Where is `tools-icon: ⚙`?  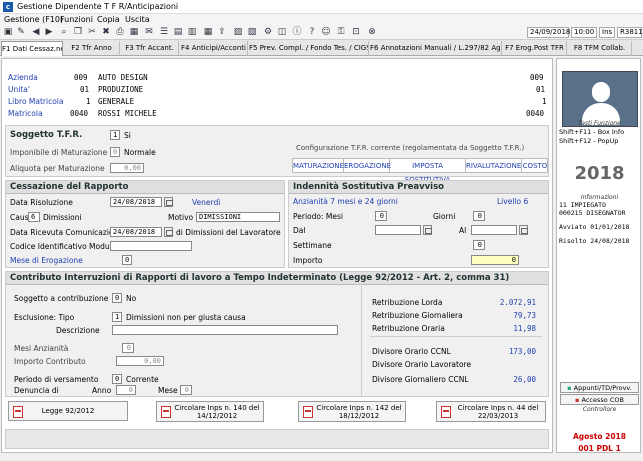 tools-icon: ⚙ is located at coordinates (268, 32).